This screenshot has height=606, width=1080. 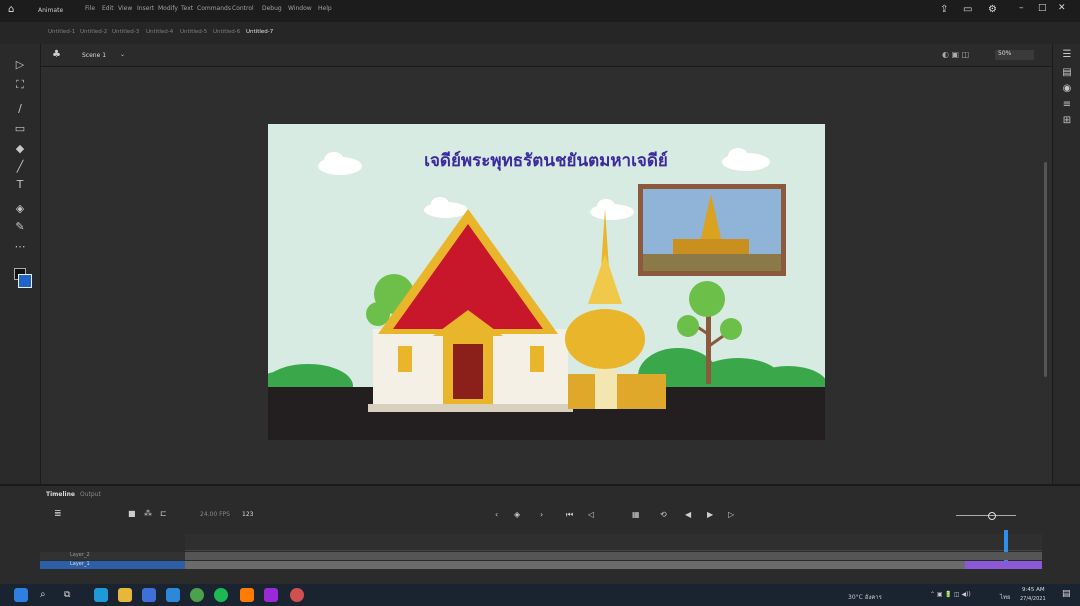 What do you see at coordinates (986, 515) in the screenshot?
I see `timeline-zoom-slider` at bounding box center [986, 515].